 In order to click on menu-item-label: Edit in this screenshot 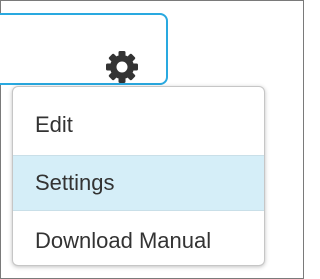, I will do `click(54, 124)`.